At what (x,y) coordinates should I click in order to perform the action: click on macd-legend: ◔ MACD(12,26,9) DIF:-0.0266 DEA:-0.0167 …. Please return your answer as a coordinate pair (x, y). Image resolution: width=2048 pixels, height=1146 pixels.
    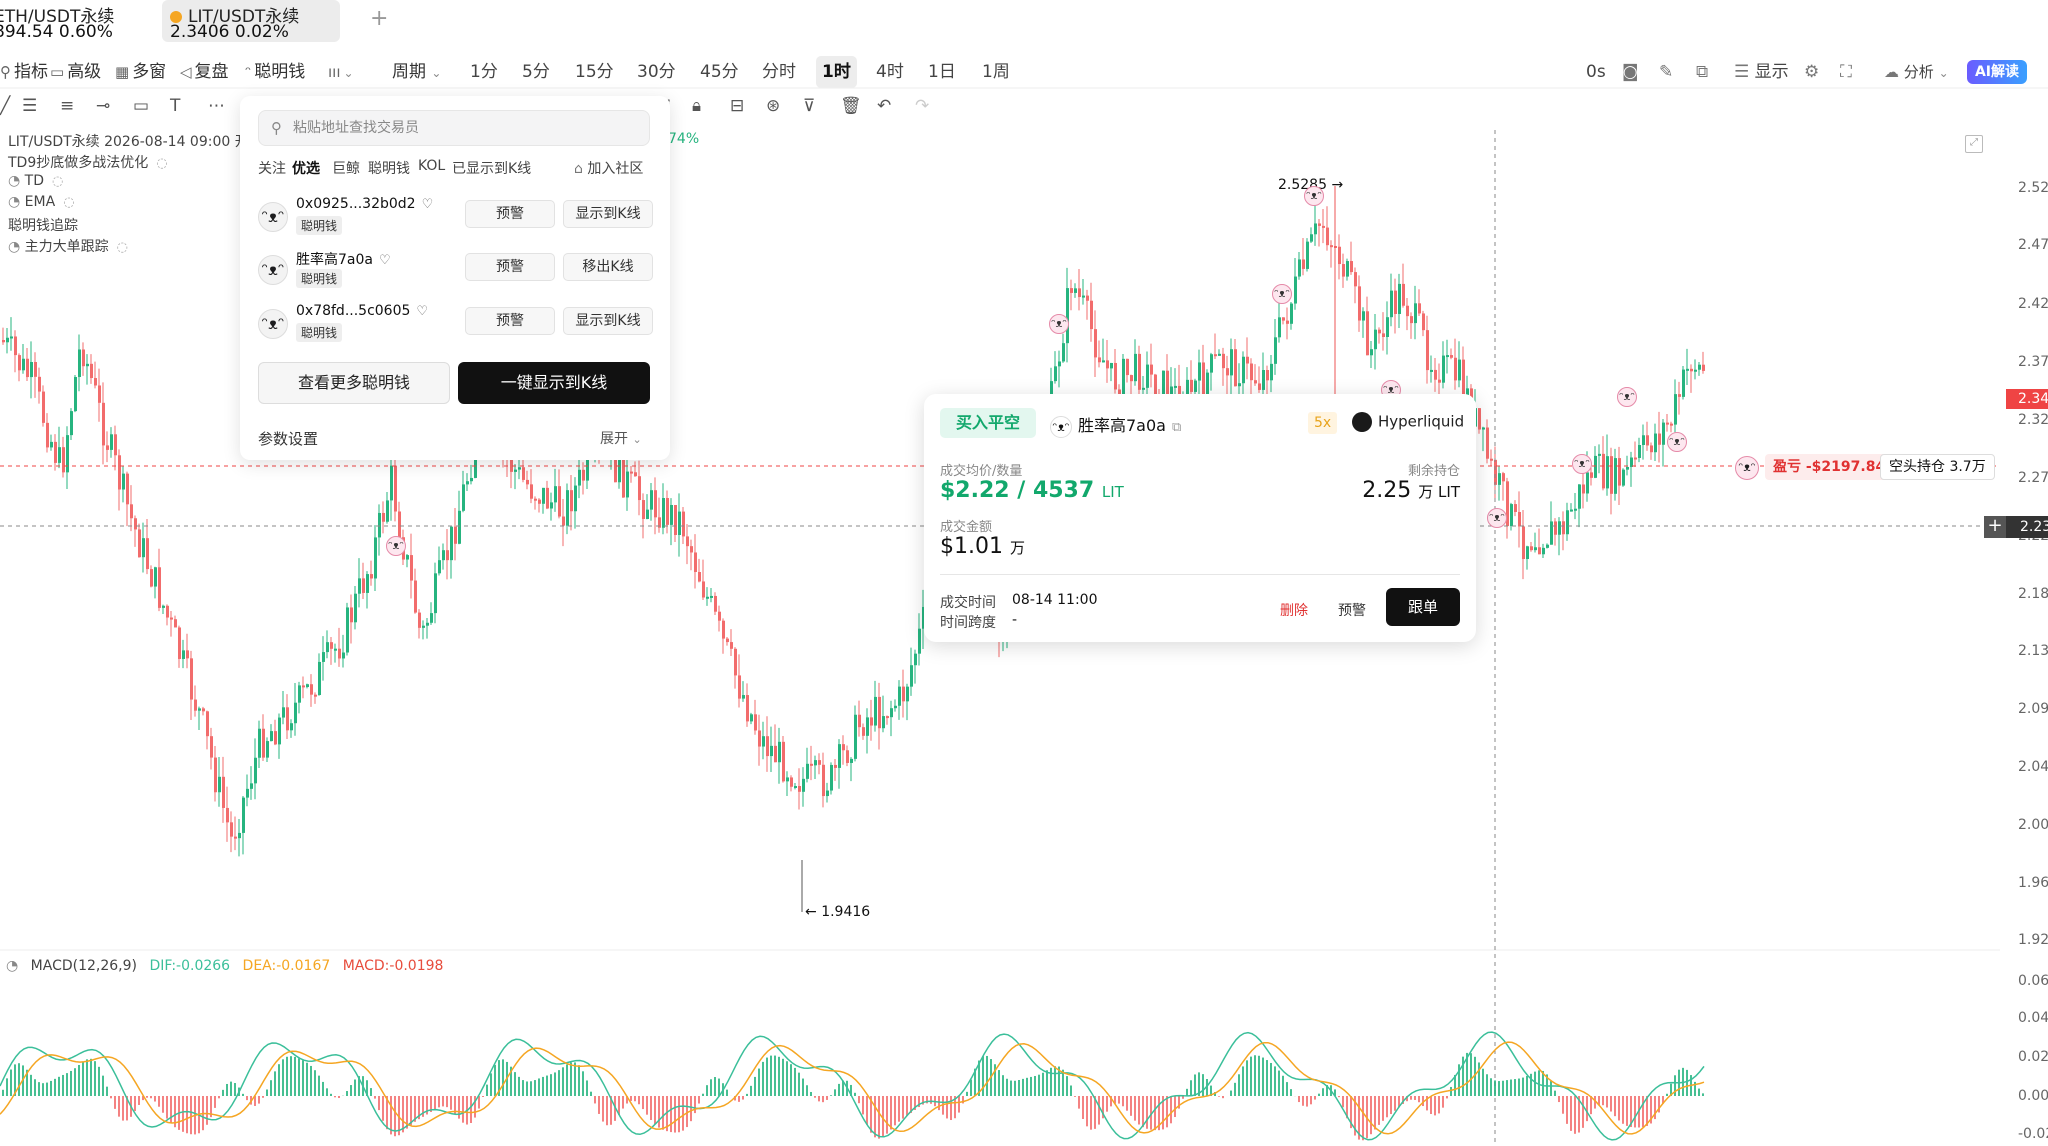
    Looking at the image, I should click on (228, 966).